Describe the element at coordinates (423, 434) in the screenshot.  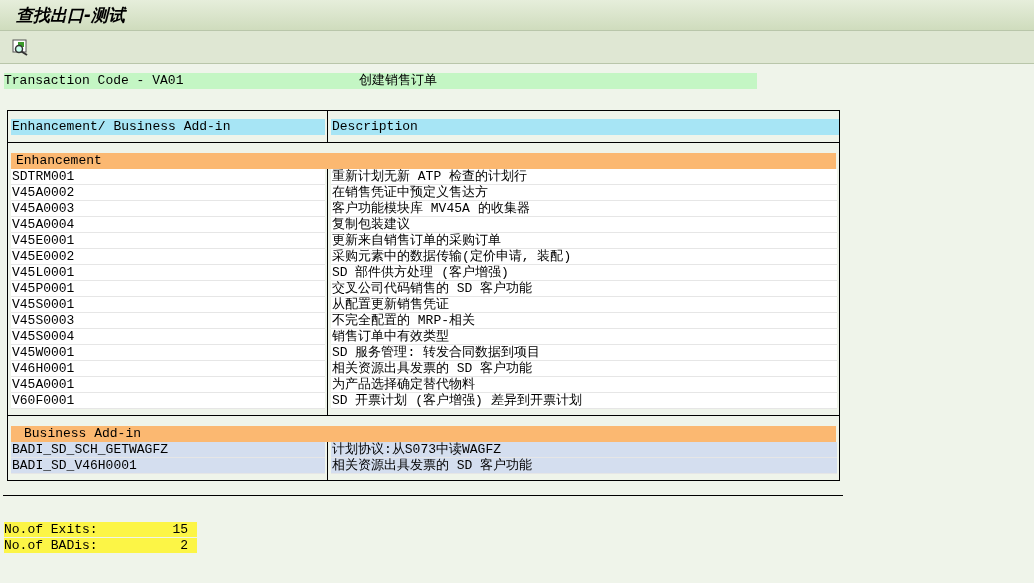
I see `section-header: Business Add-in` at that location.